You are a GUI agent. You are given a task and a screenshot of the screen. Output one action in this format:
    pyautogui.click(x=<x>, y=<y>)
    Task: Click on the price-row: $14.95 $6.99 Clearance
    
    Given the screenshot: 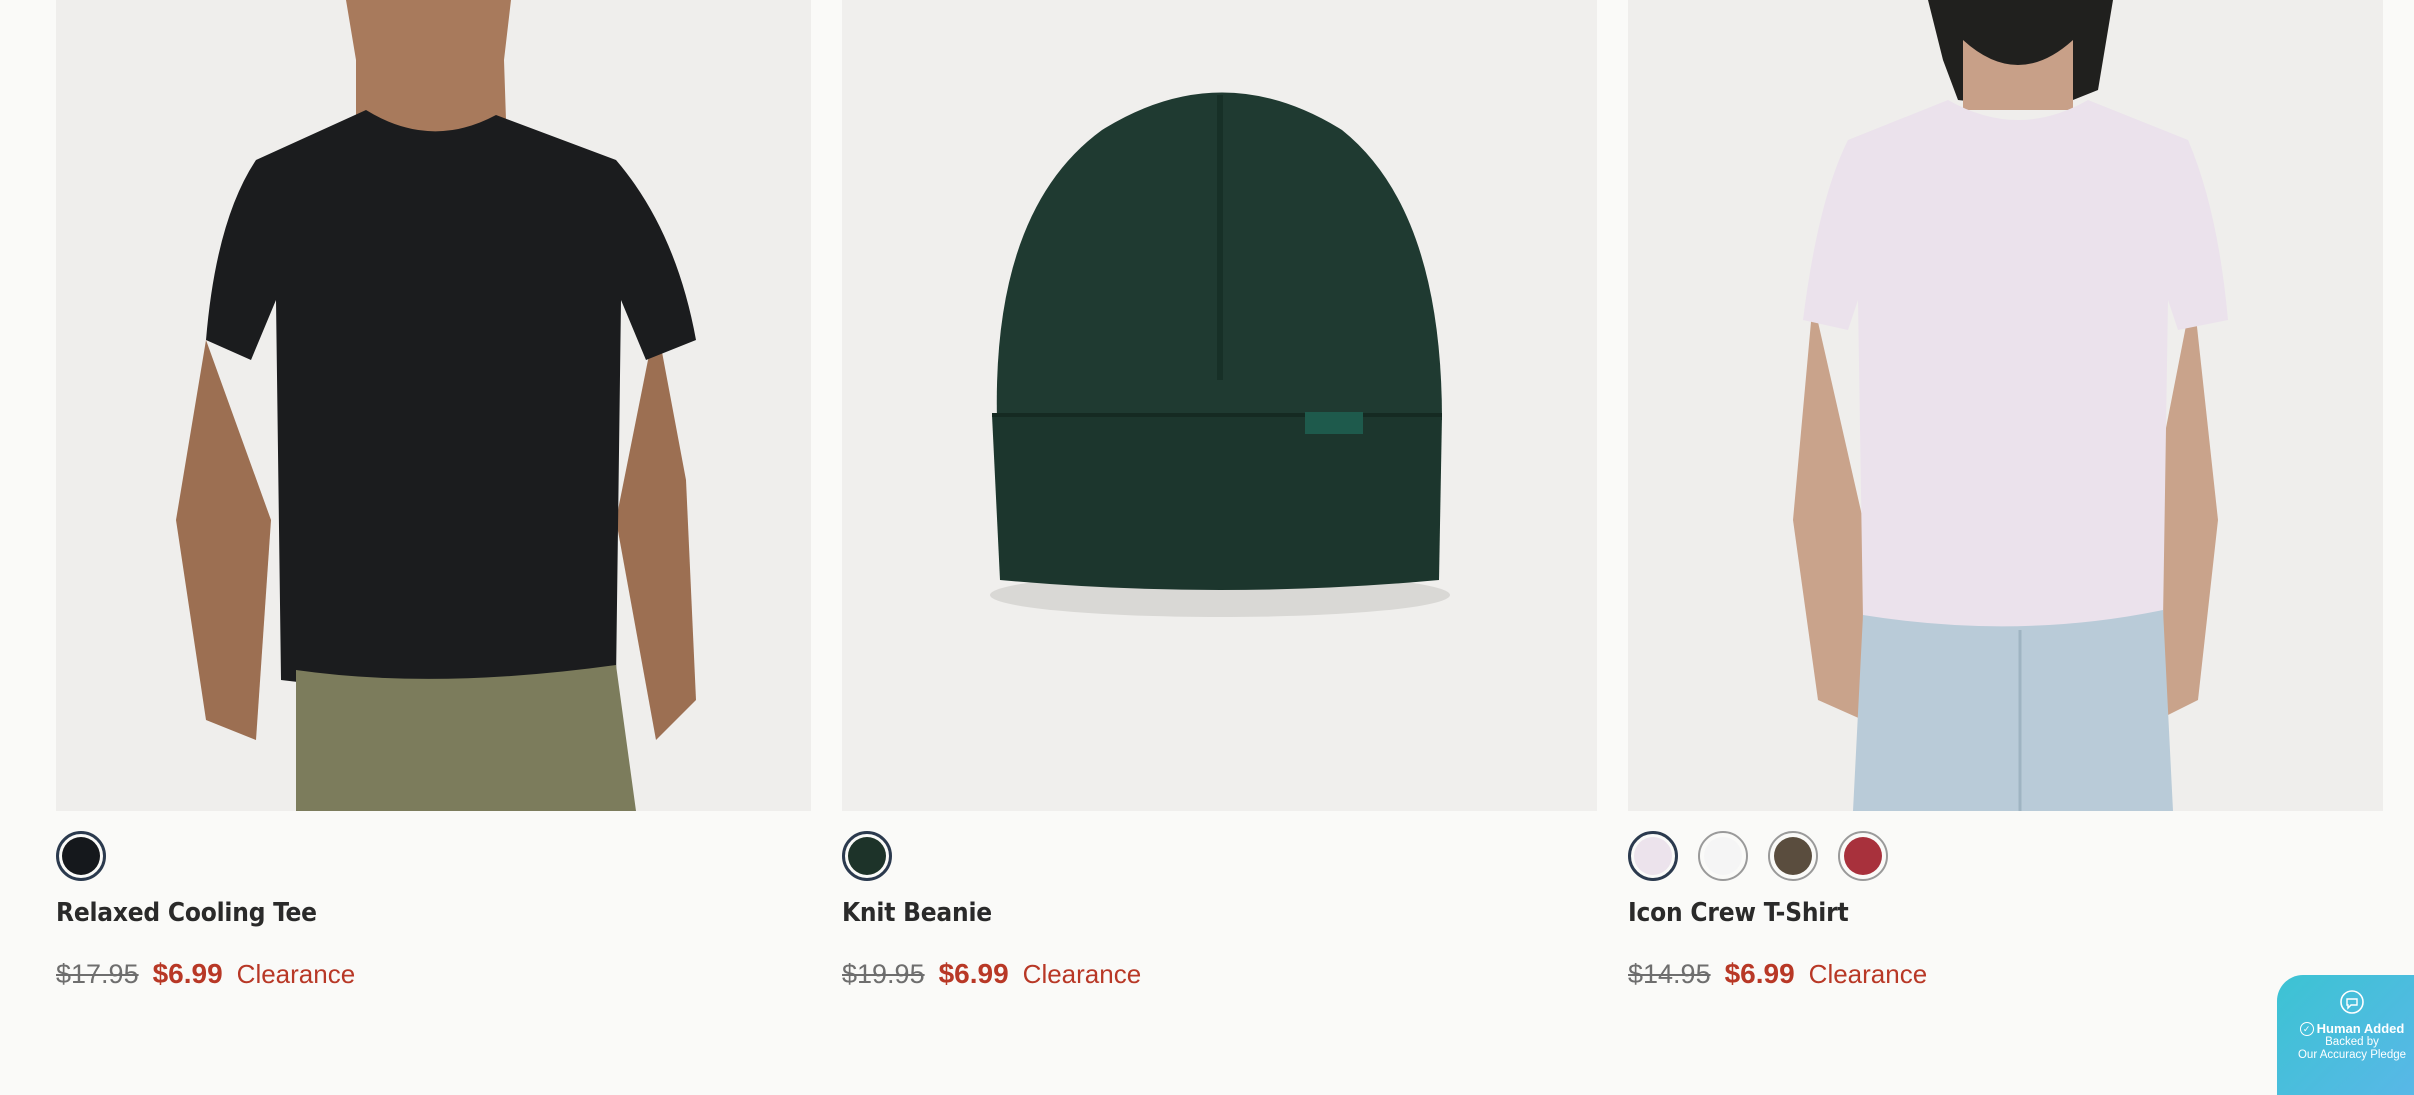 What is the action you would take?
    pyautogui.click(x=1777, y=974)
    